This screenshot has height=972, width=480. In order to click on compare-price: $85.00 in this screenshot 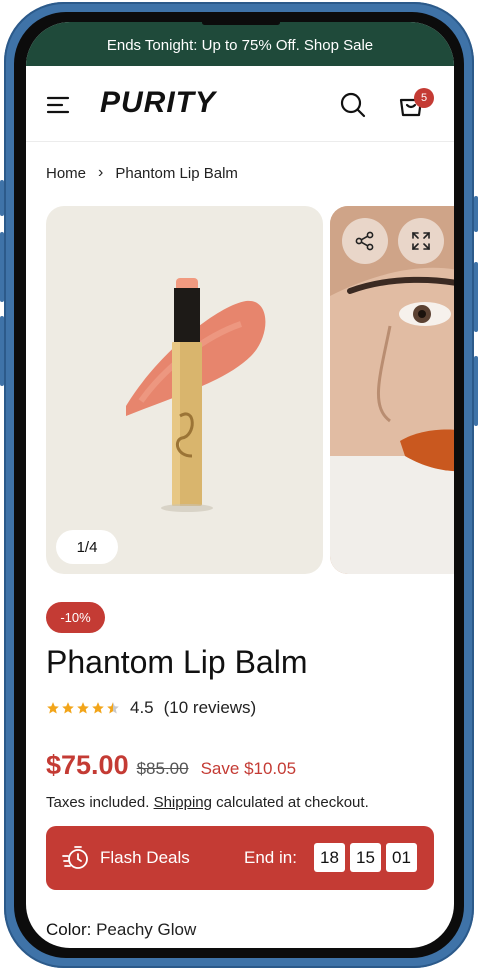, I will do `click(162, 768)`.